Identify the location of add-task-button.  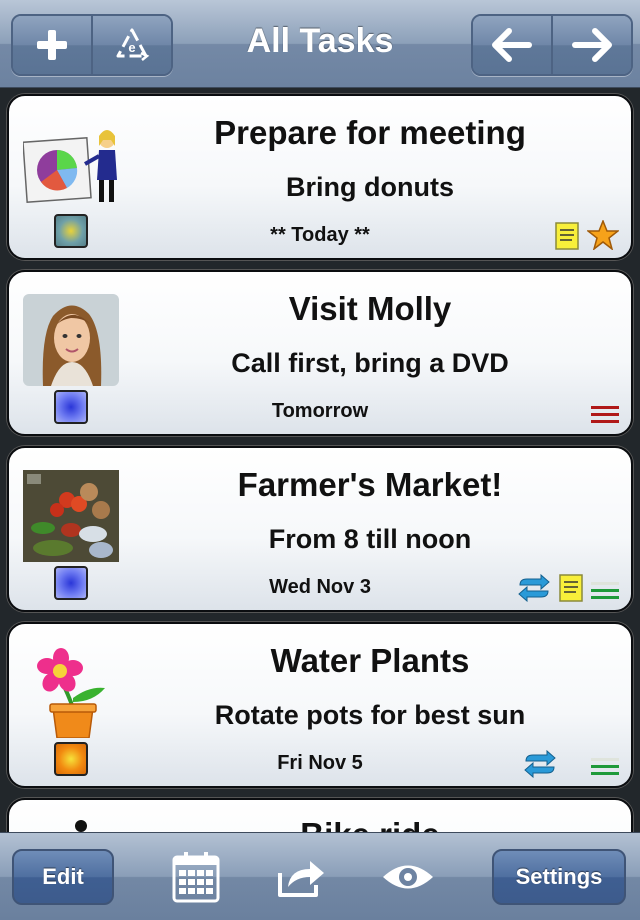
(52, 45).